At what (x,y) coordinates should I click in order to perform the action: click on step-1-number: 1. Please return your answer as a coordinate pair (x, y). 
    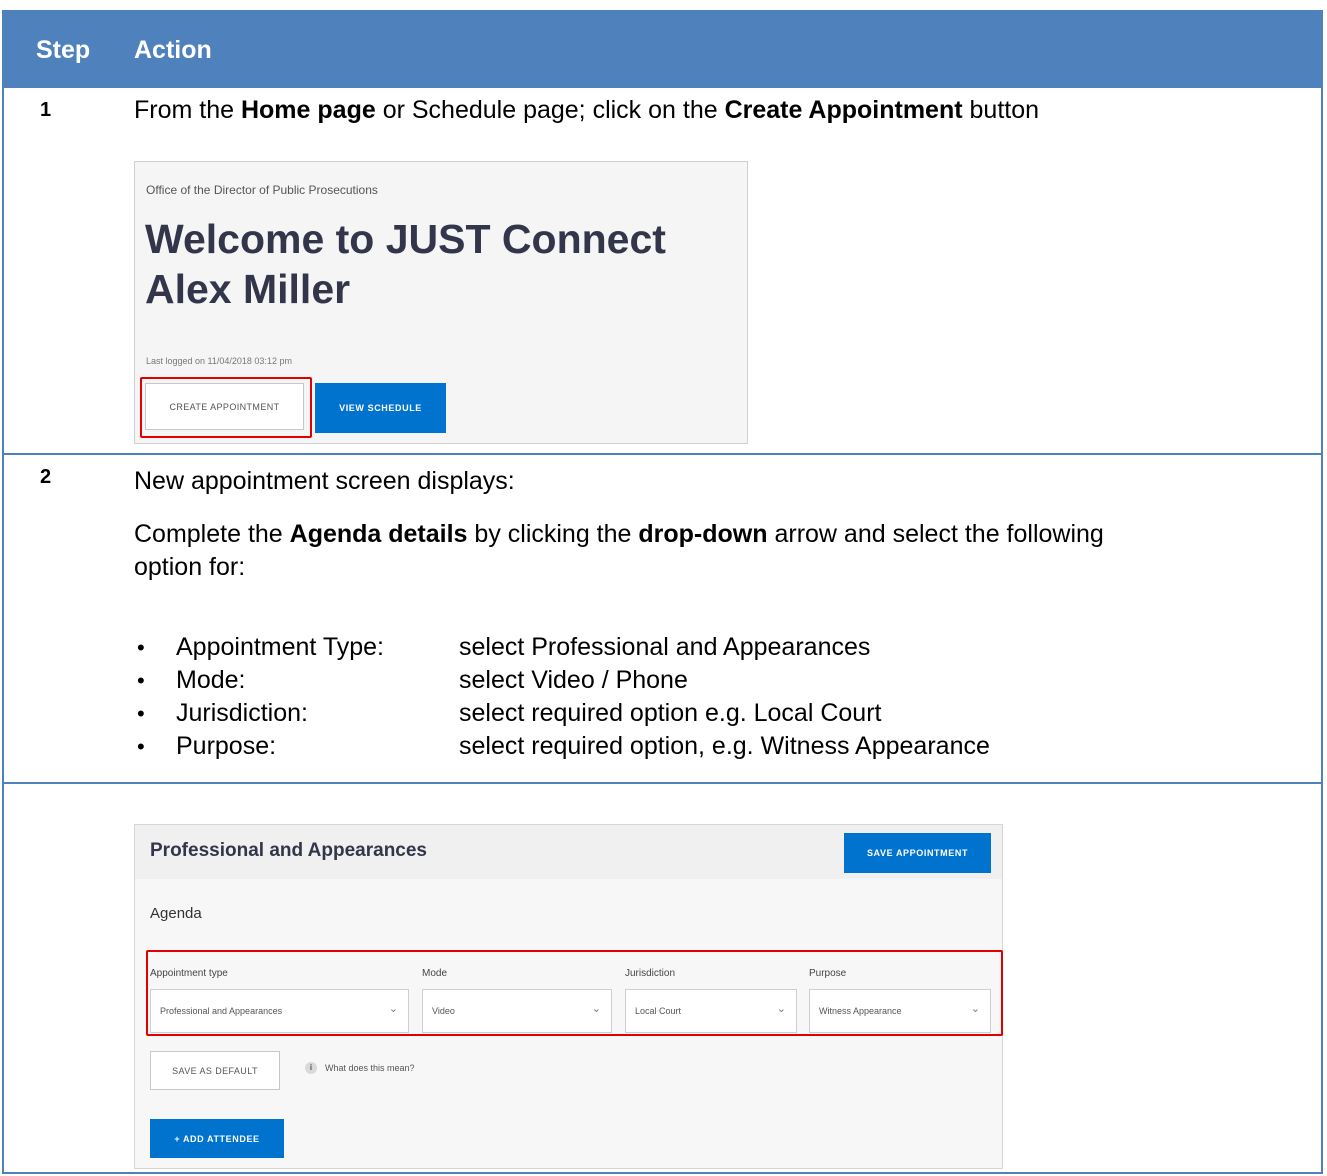
    Looking at the image, I should click on (46, 110).